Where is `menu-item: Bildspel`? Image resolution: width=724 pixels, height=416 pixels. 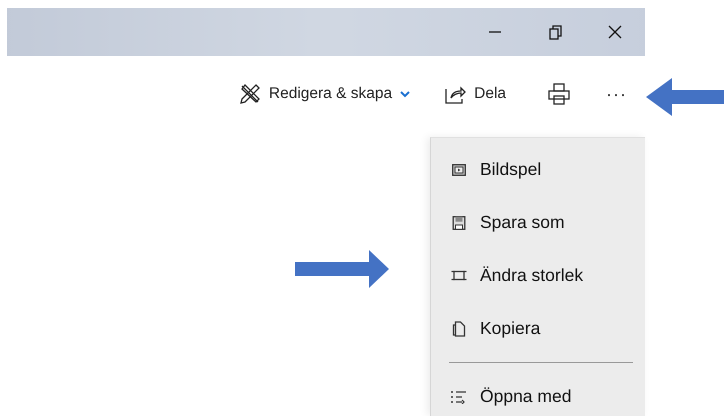
menu-item: Bildspel is located at coordinates (538, 169).